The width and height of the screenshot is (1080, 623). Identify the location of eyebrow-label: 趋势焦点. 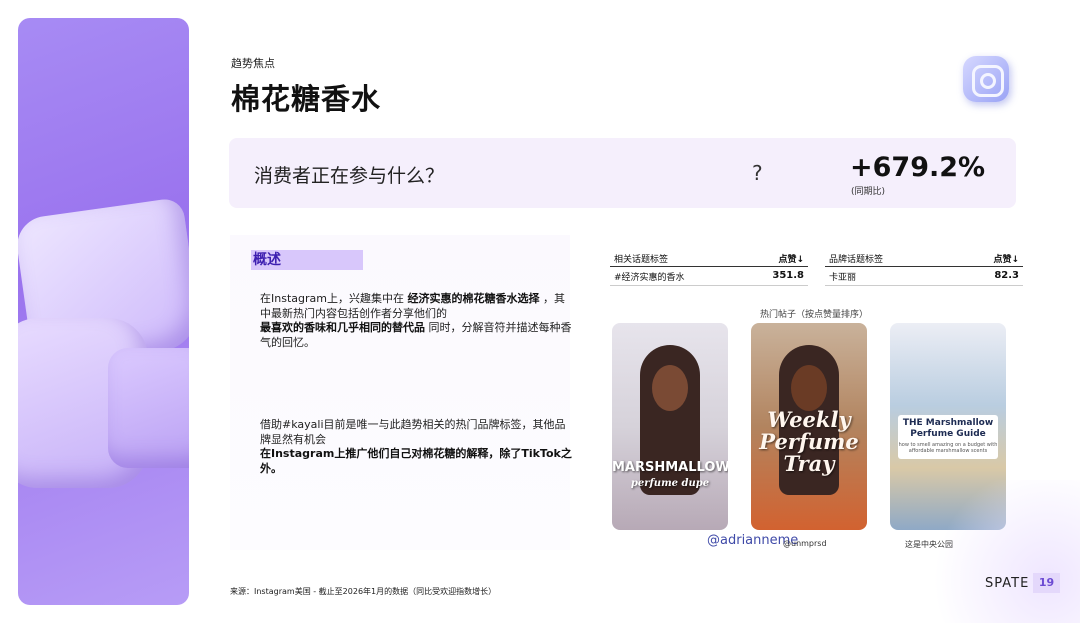
(253, 63).